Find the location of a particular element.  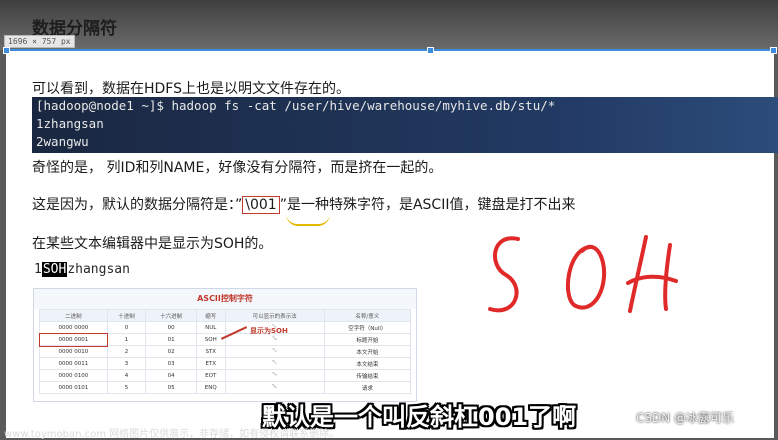

soh-example: 1SOHzhangsan is located at coordinates (82, 269).